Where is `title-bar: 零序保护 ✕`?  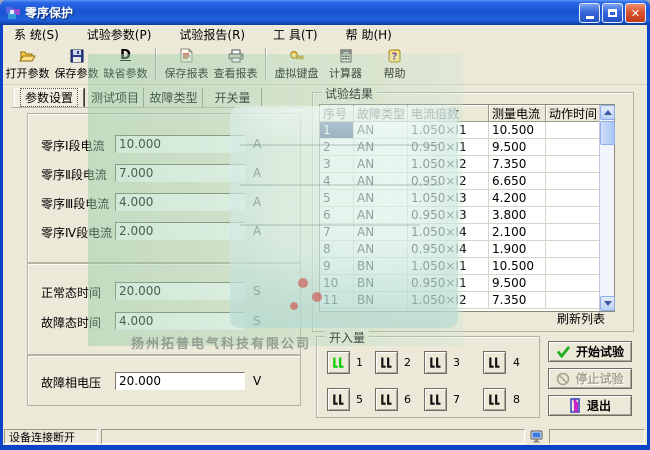 title-bar: 零序保护 ✕ is located at coordinates (325, 12).